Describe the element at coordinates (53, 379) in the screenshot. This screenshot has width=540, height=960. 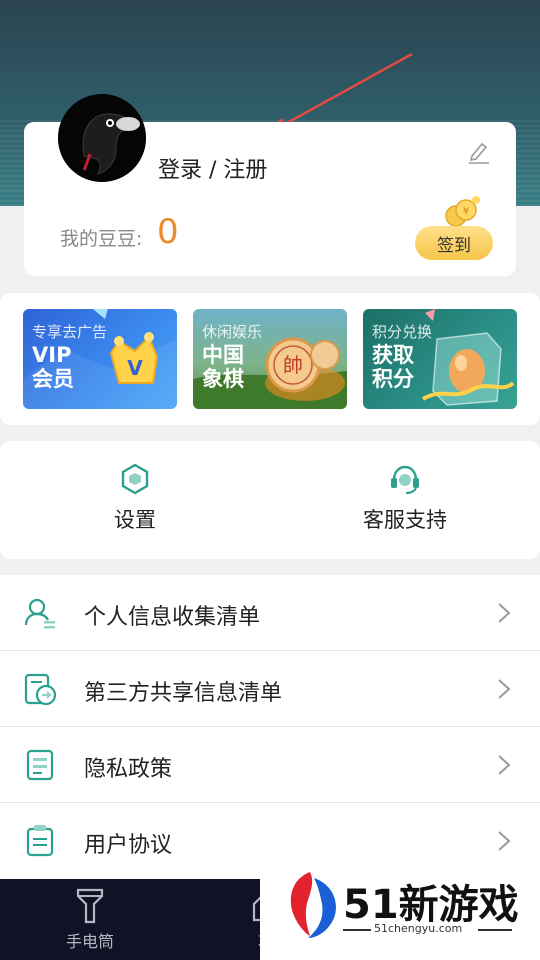
I see `promo-vip-title-line2: 会员` at that location.